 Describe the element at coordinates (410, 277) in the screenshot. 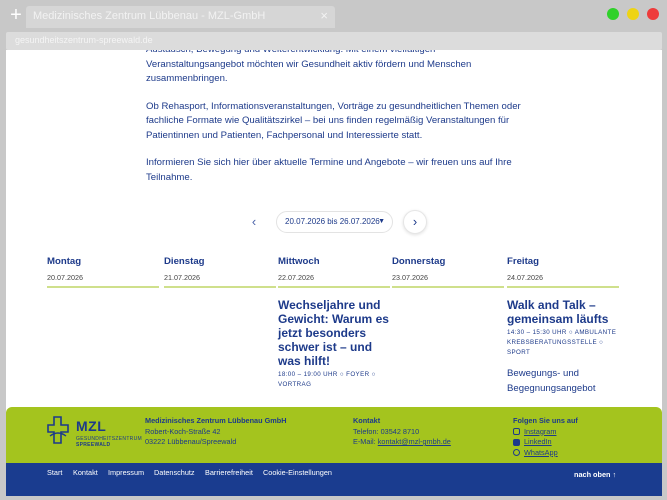

I see `day-date: 23.07.2026` at that location.